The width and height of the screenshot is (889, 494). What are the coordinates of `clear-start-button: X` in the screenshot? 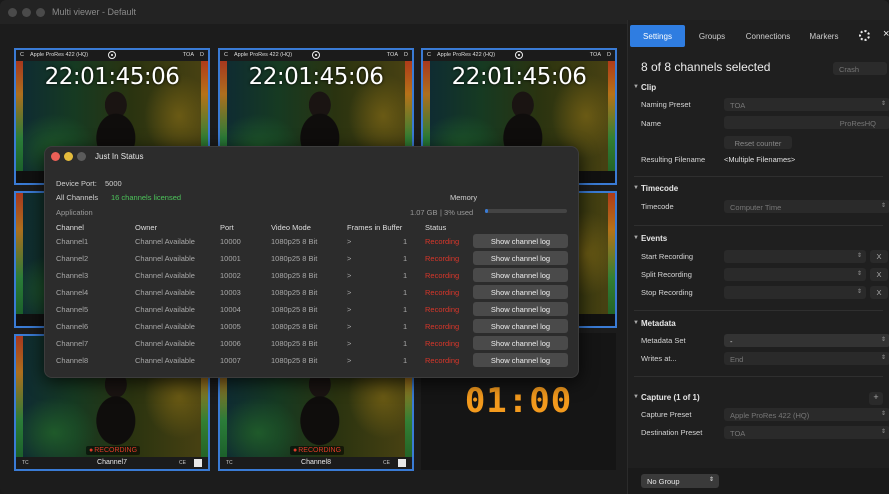 It's located at (879, 256).